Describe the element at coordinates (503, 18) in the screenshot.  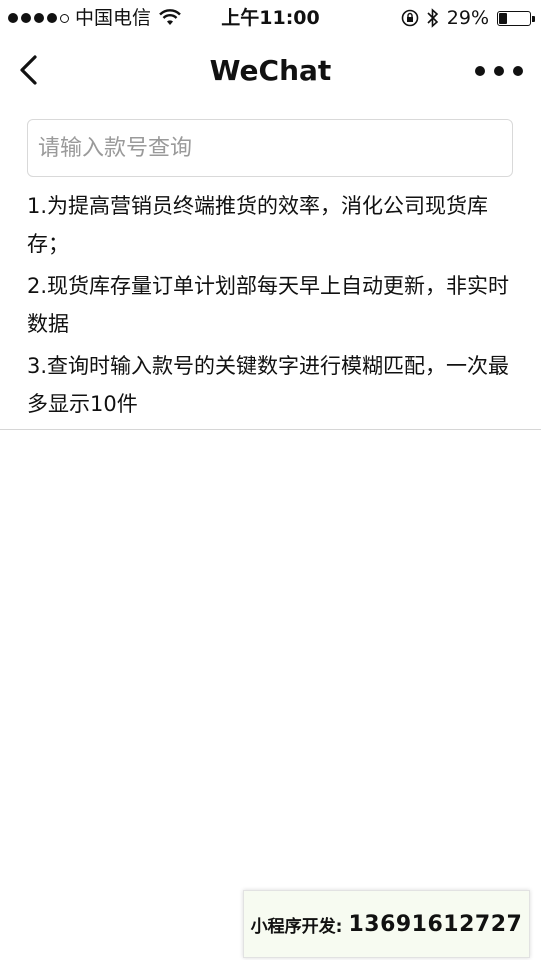
I see `battery-level` at that location.